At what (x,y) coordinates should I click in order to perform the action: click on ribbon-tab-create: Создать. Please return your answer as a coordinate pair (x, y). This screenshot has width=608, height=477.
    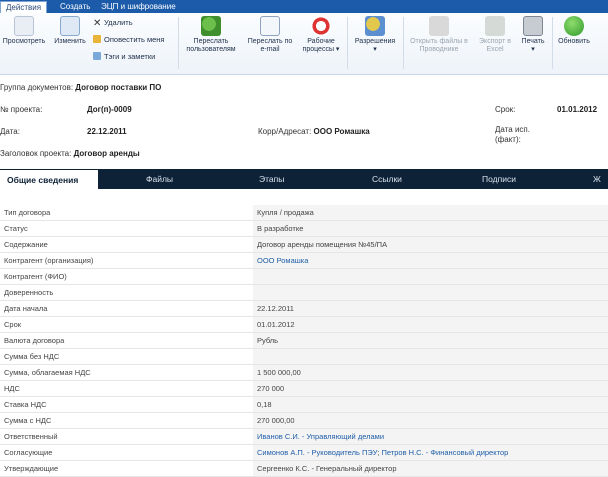
    Looking at the image, I should click on (75, 7).